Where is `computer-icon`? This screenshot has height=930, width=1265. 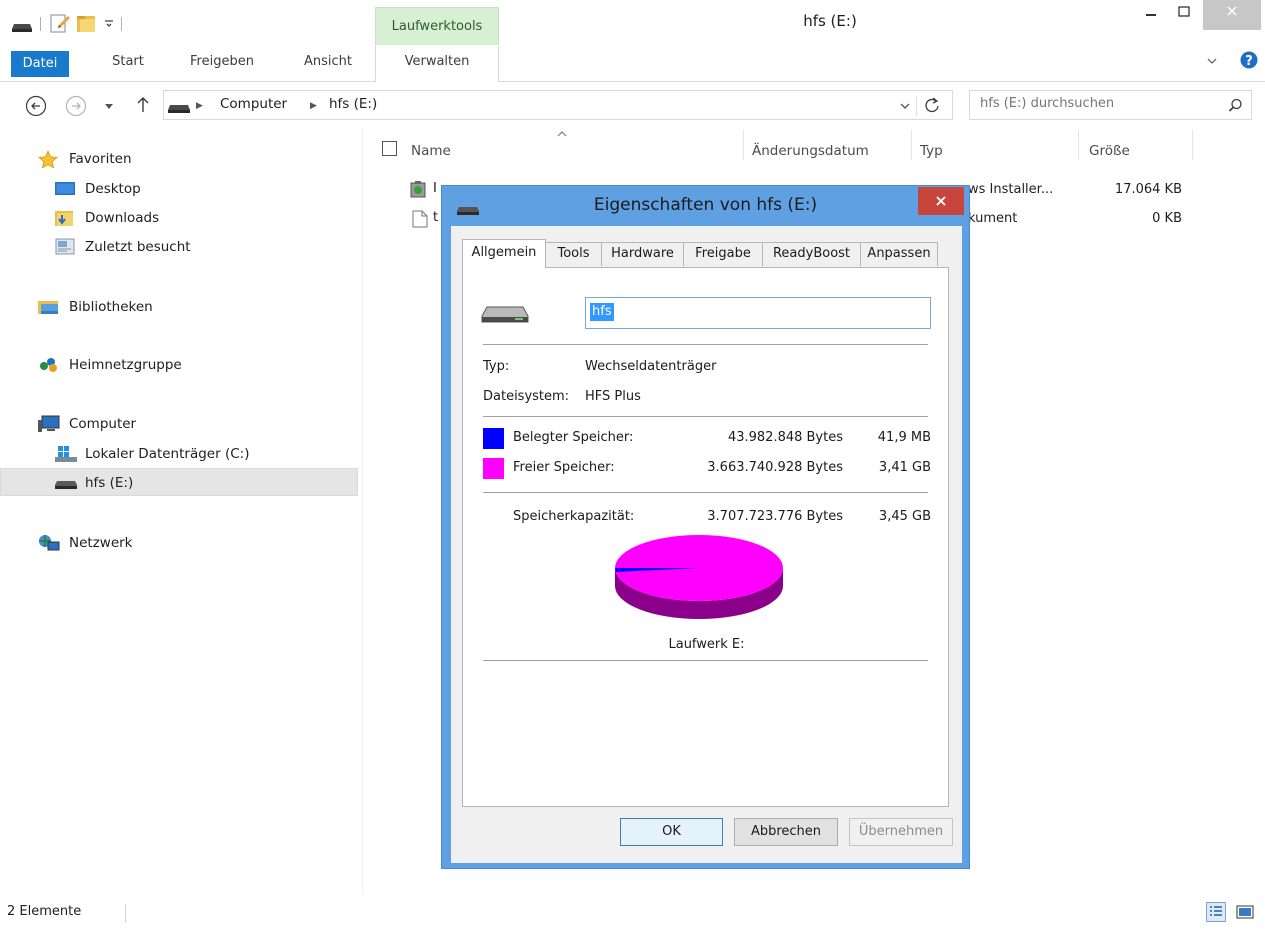 computer-icon is located at coordinates (49, 424).